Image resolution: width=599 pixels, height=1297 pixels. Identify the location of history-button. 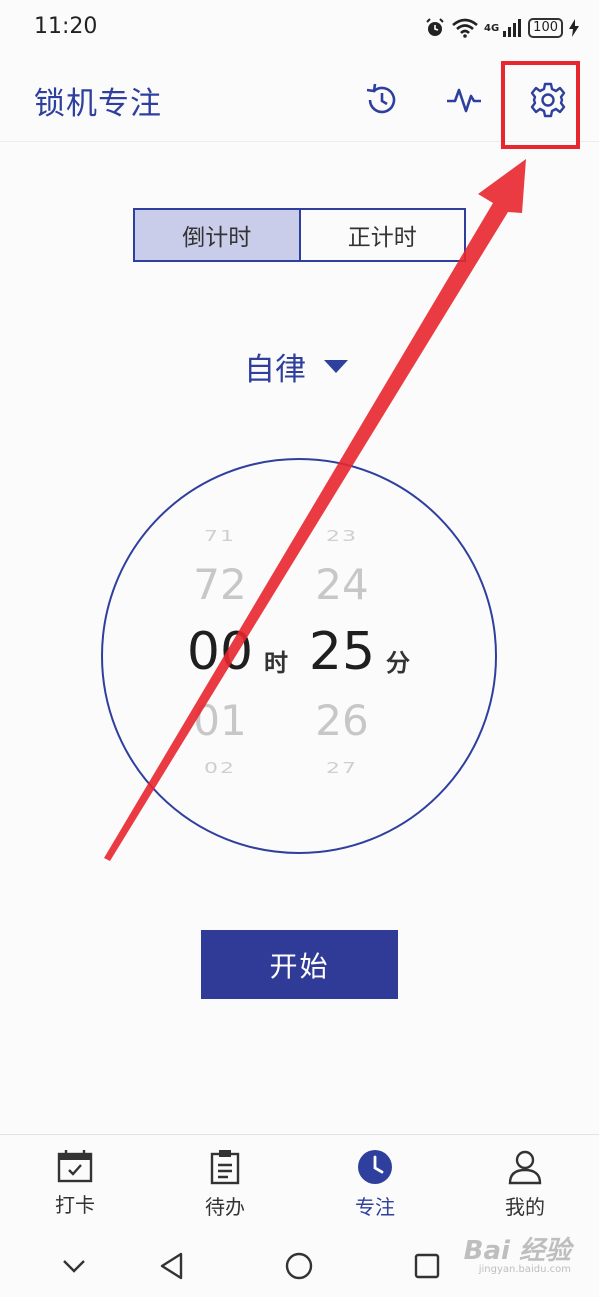
(382, 100).